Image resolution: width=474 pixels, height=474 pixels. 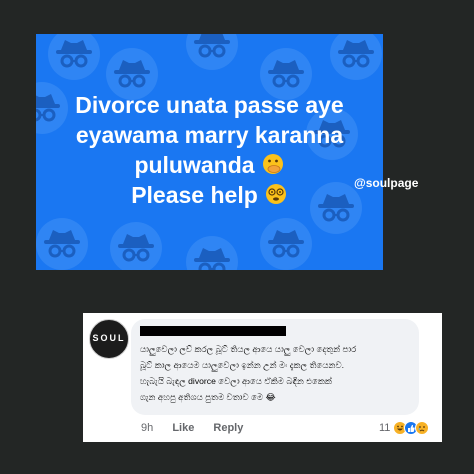 I want to click on avatar-logo-text: SOUL, so click(x=109, y=338).